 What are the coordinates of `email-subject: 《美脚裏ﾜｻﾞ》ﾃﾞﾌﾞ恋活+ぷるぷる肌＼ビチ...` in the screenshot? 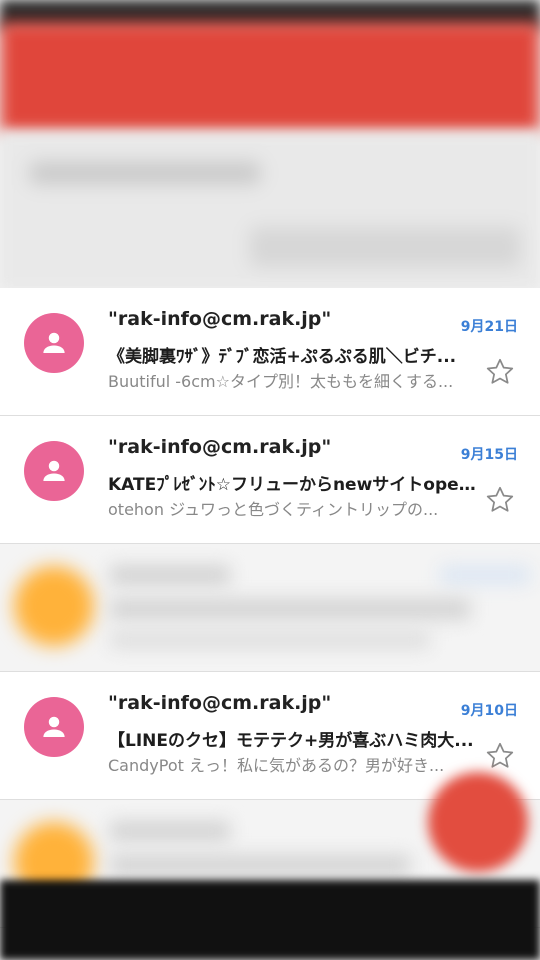 It's located at (282, 357).